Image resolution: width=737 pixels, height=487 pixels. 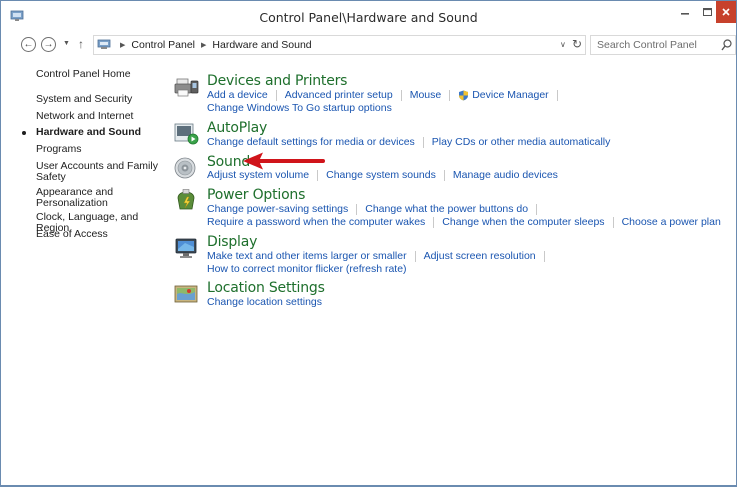 I want to click on breadcrumb: ▶ Control Panel ▶ Hardware and Sound, so click(x=213, y=45).